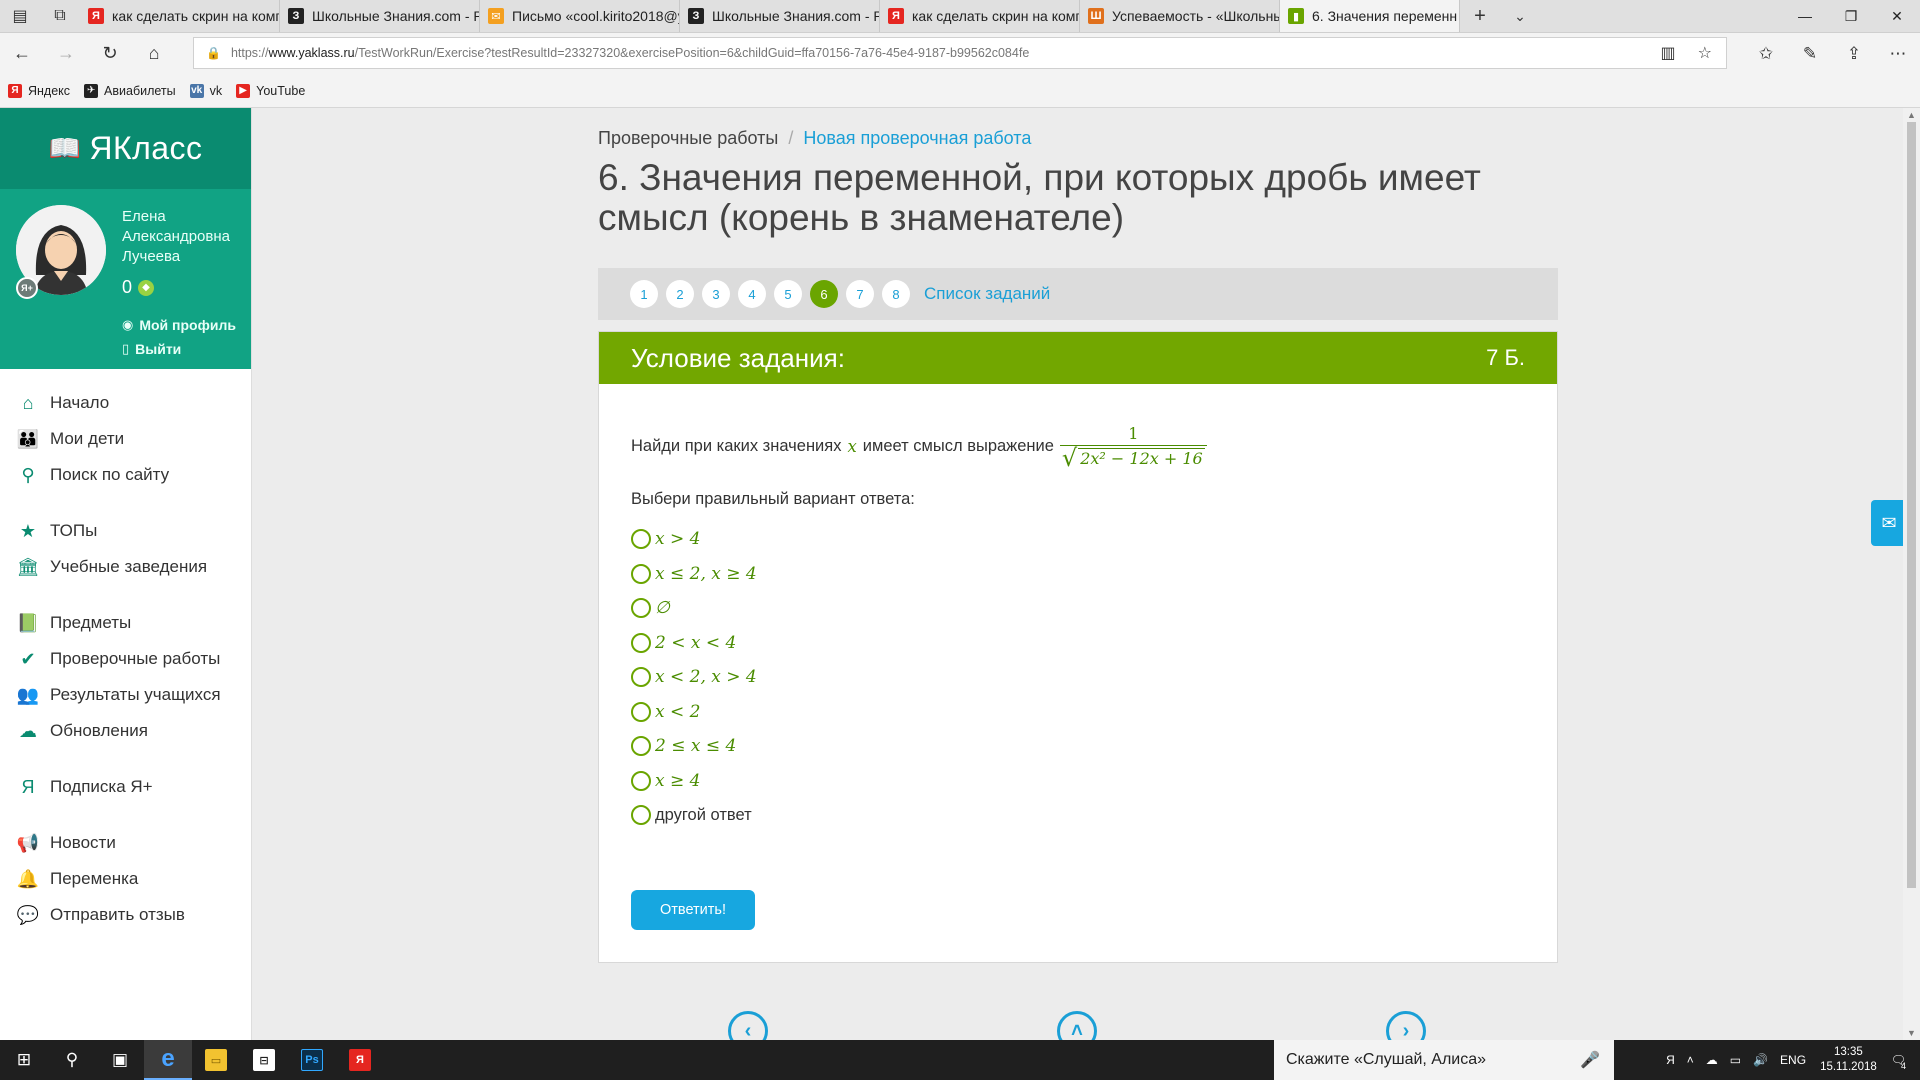 The image size is (1920, 1080). What do you see at coordinates (125, 567) in the screenshot?
I see `sidebar-item: 🏛 Учебные заведения` at bounding box center [125, 567].